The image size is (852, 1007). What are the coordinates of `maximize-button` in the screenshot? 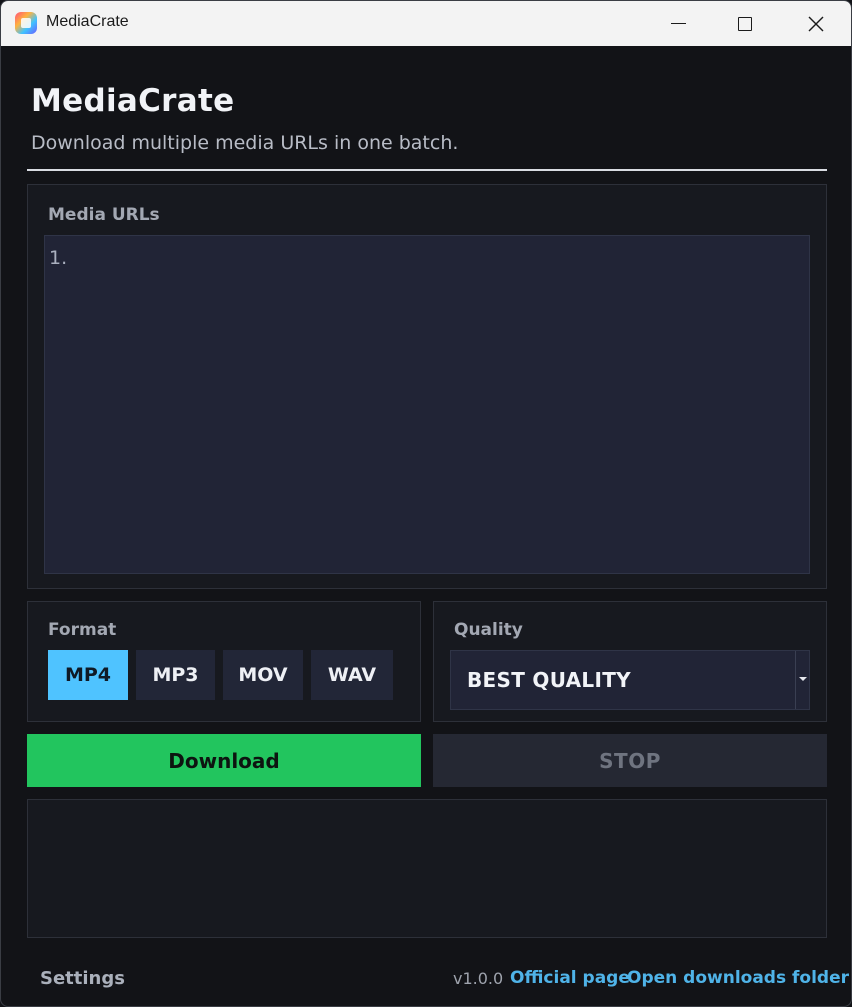 It's located at (745, 23).